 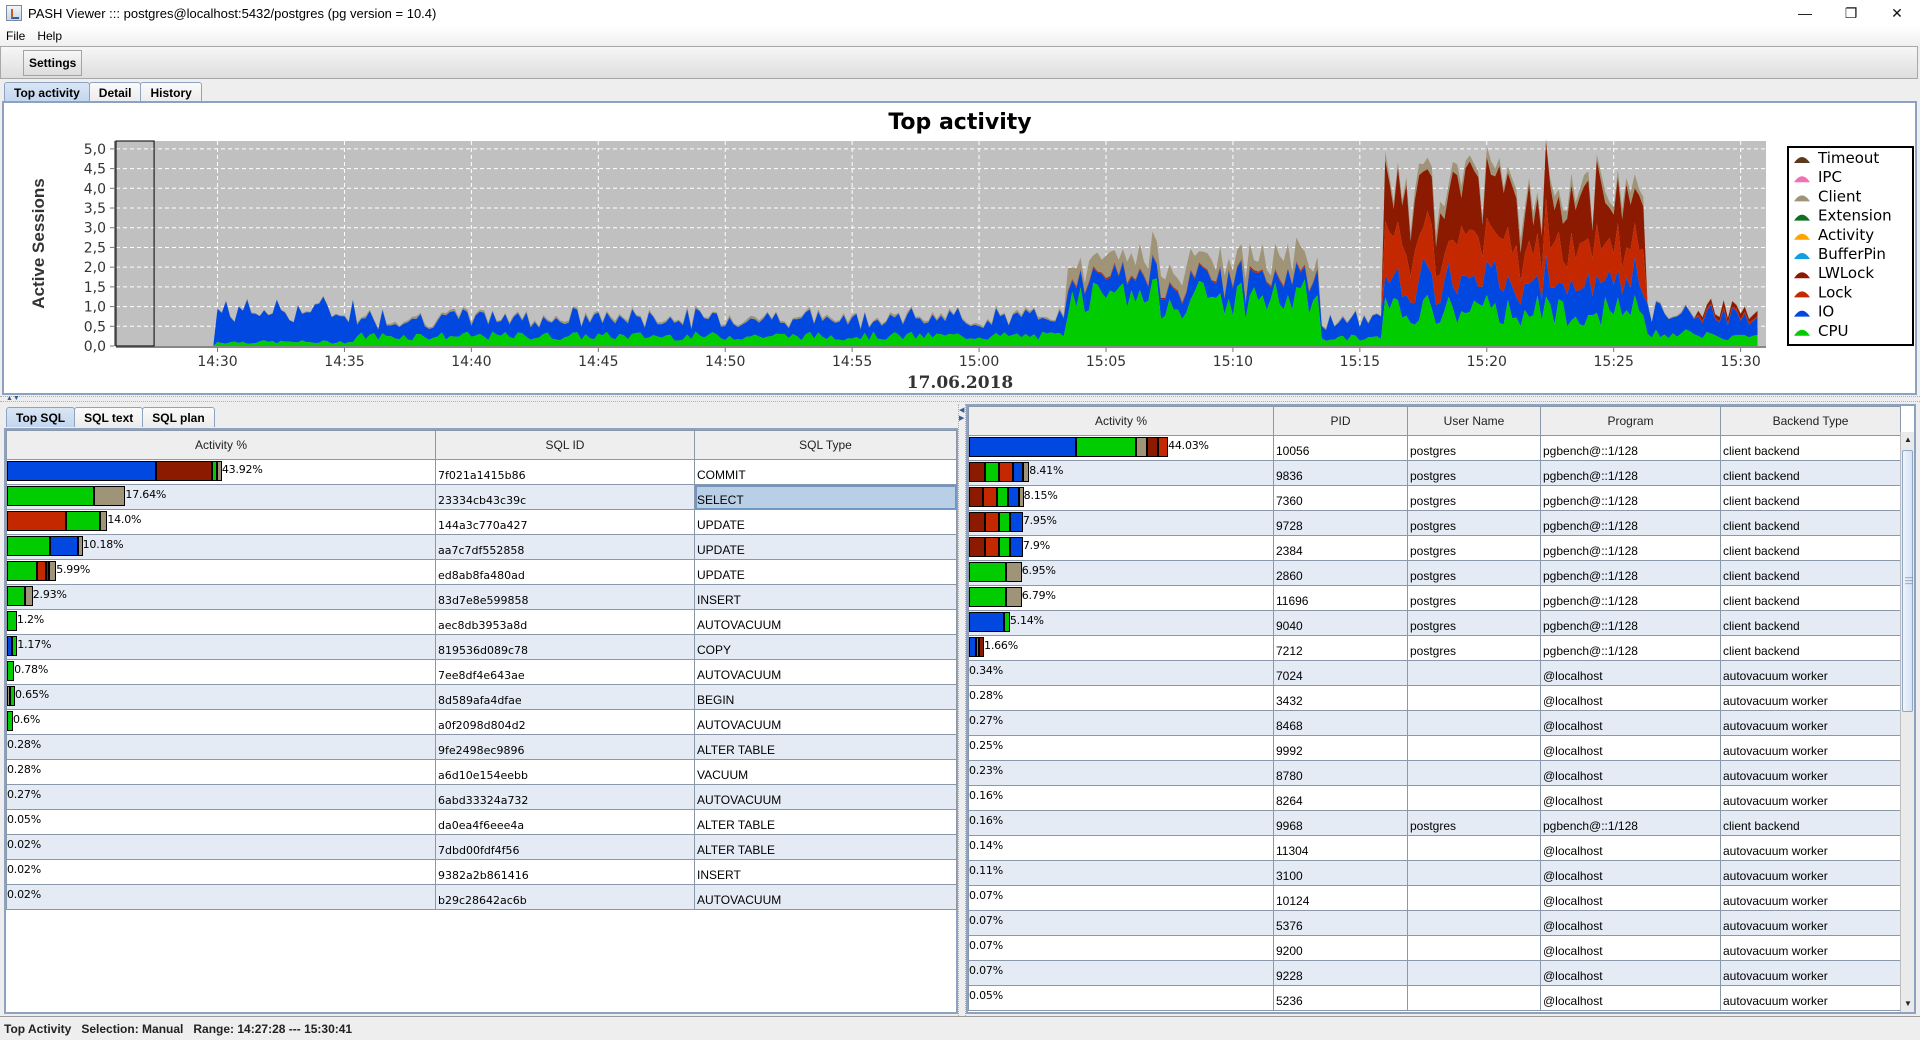 What do you see at coordinates (82, 471) in the screenshot?
I see `bar-segment-io` at bounding box center [82, 471].